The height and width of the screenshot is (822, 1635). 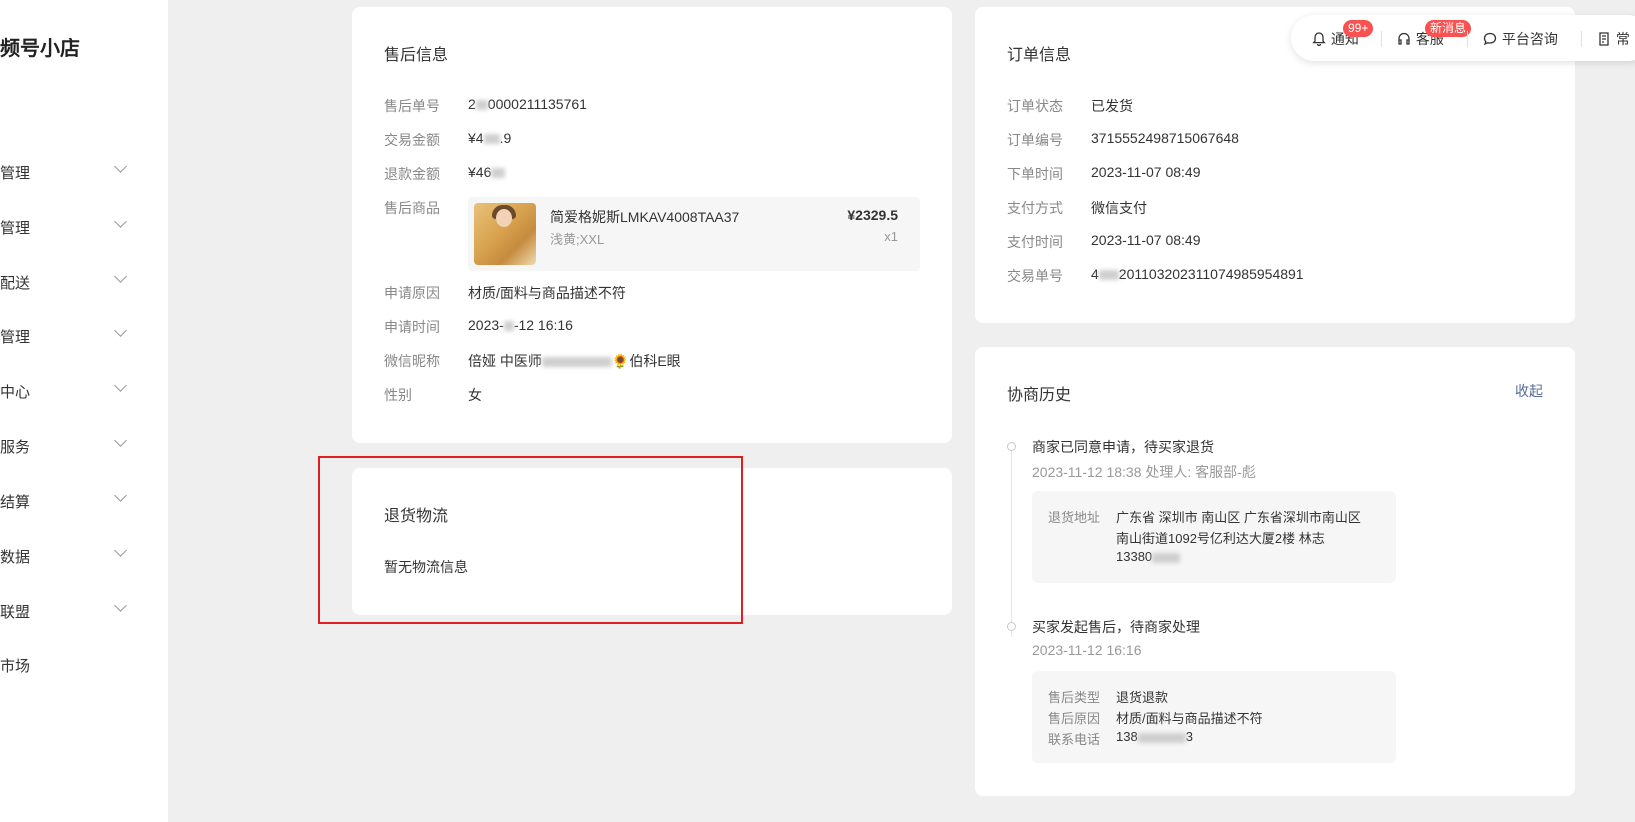 What do you see at coordinates (412, 361) in the screenshot?
I see `field-label: 微信昵称` at bounding box center [412, 361].